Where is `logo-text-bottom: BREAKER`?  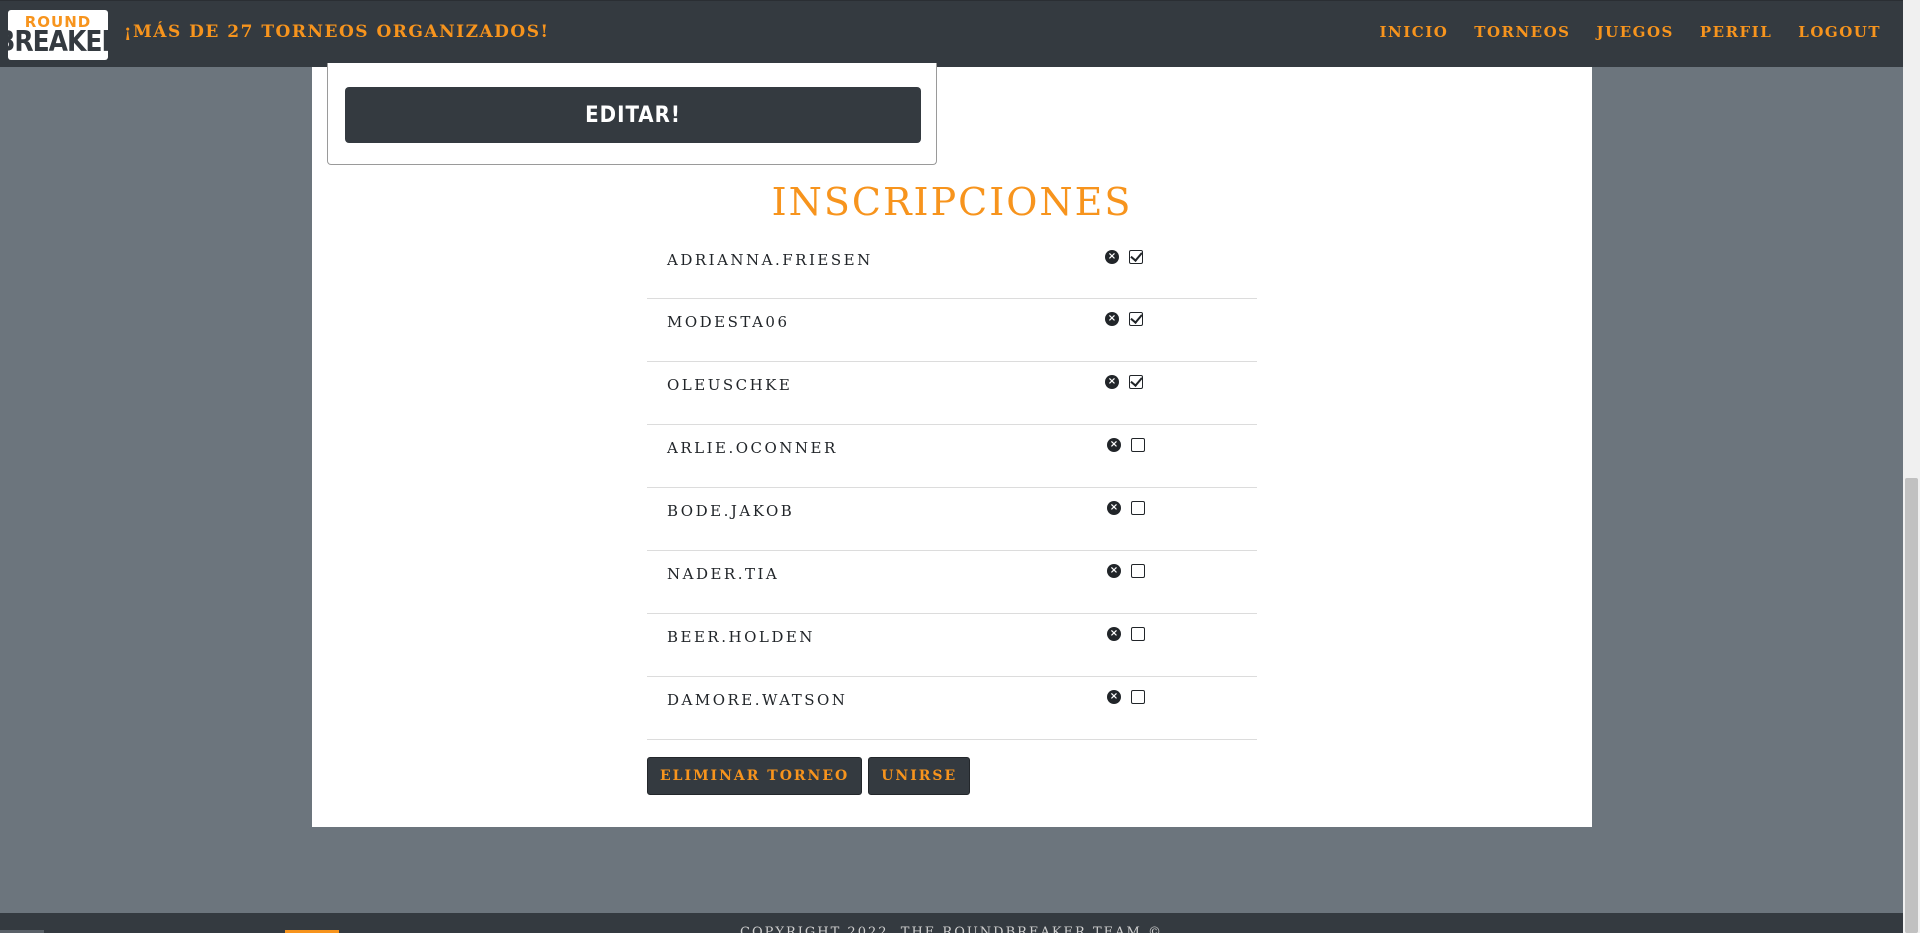 logo-text-bottom: BREAKER is located at coordinates (58, 41).